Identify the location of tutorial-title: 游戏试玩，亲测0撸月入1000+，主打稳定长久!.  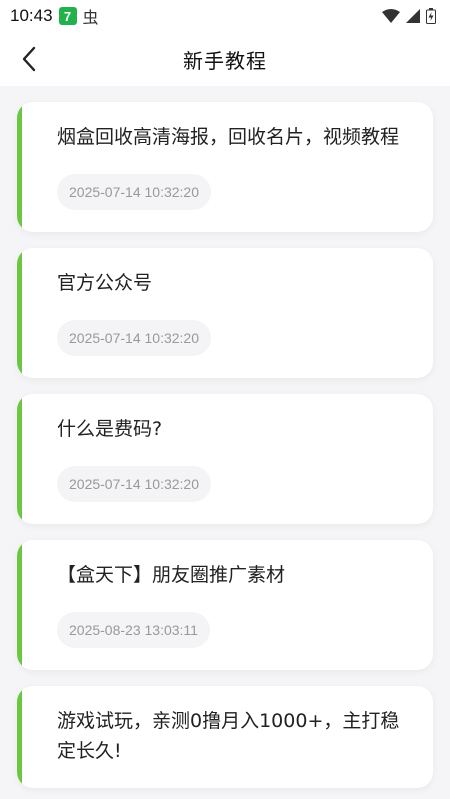
(228, 736).